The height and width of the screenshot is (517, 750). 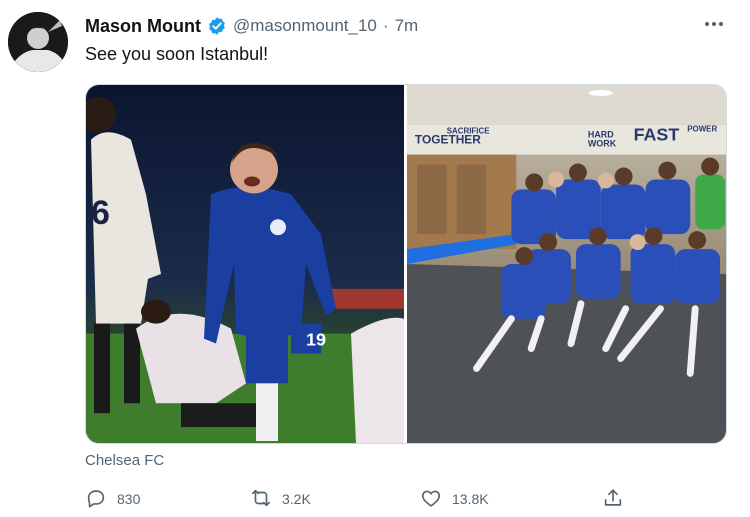 What do you see at coordinates (177, 54) in the screenshot?
I see `tweet-text: See you soon Istanbul!` at bounding box center [177, 54].